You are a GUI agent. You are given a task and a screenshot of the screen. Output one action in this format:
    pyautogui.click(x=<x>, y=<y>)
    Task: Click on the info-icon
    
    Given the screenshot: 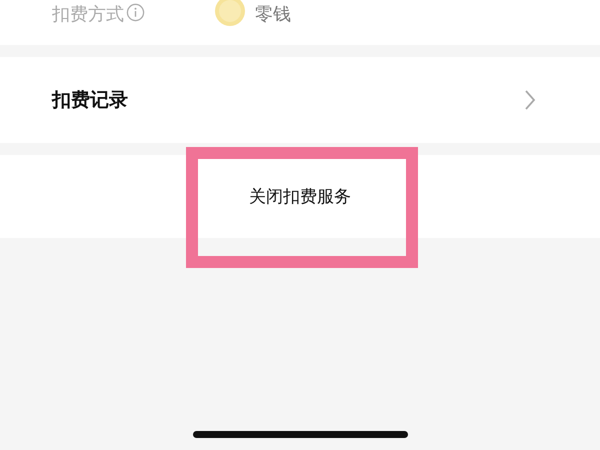 What is the action you would take?
    pyautogui.click(x=135, y=12)
    